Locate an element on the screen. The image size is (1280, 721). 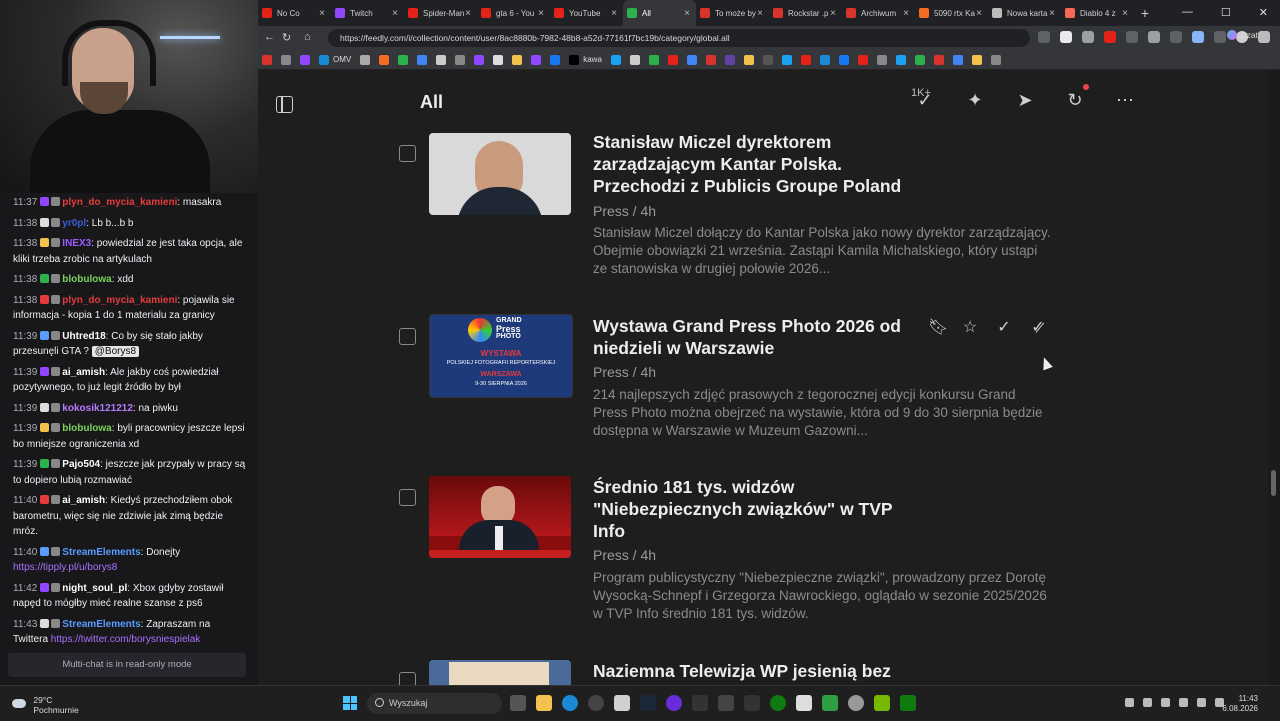
mark-read-icon: ✓ is located at coordinates (1004, 328).